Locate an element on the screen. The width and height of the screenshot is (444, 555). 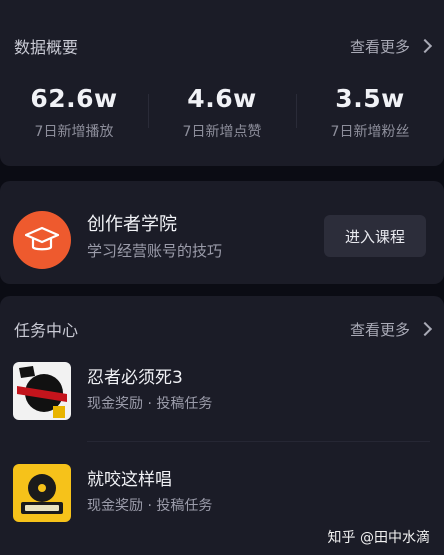
stat-likes: 4.6w 7日新增点赞 is located at coordinates (222, 112).